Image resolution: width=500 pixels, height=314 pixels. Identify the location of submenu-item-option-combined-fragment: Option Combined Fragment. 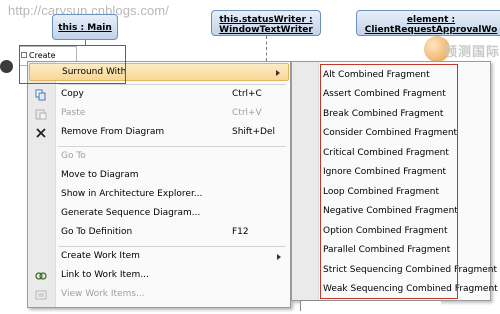
(385, 231).